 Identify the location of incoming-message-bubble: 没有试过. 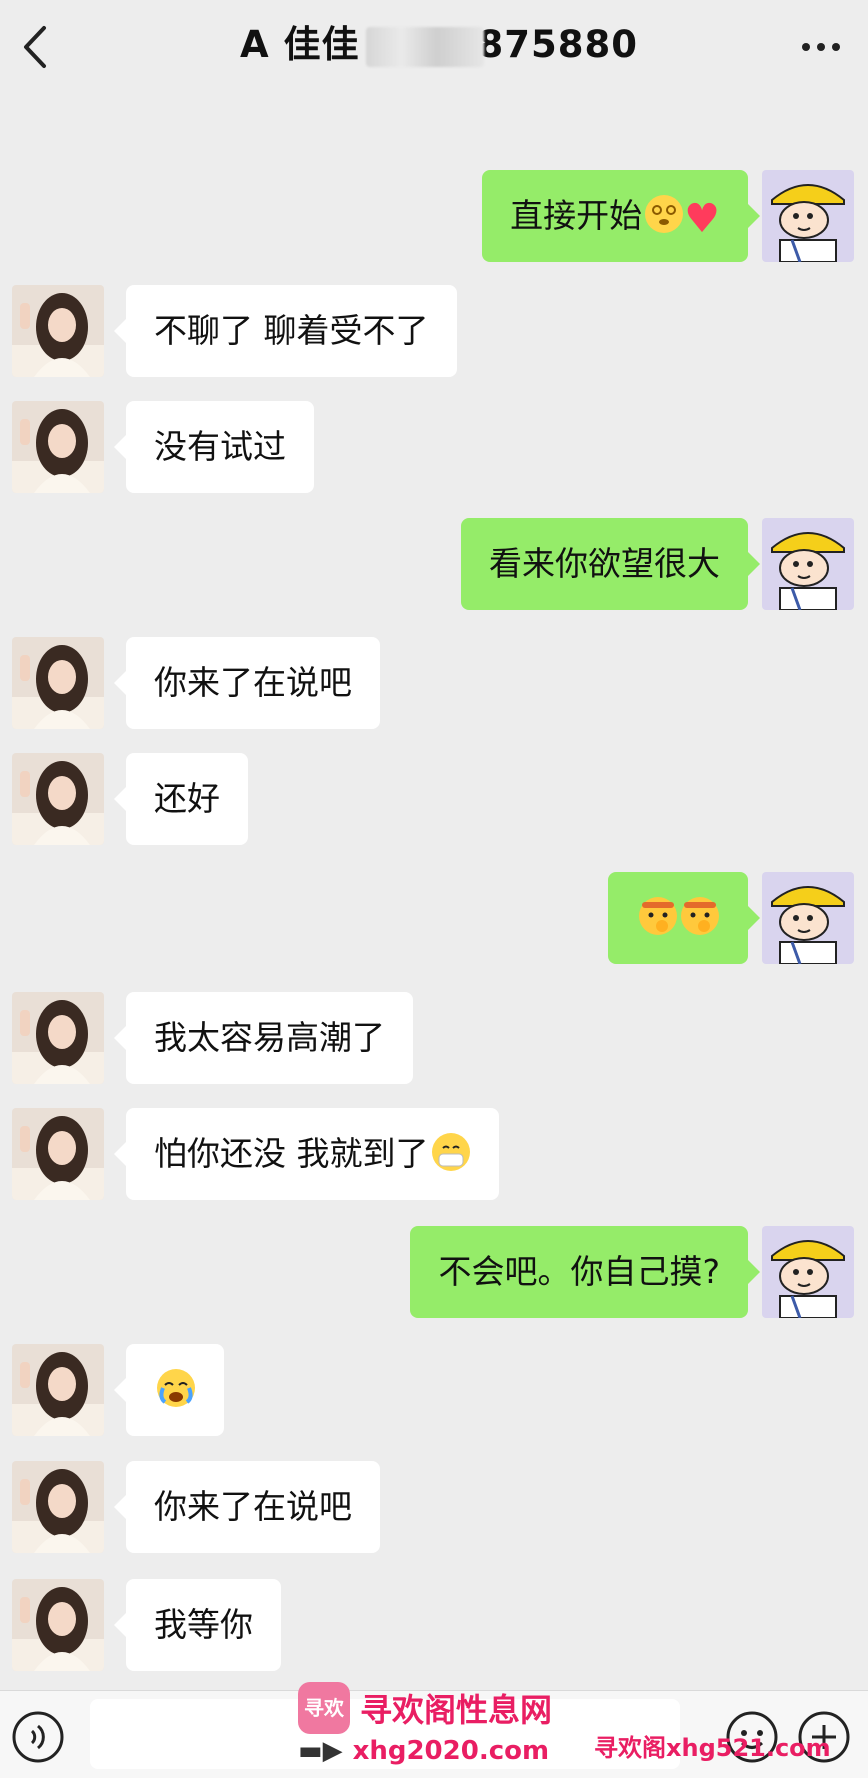
(214, 447).